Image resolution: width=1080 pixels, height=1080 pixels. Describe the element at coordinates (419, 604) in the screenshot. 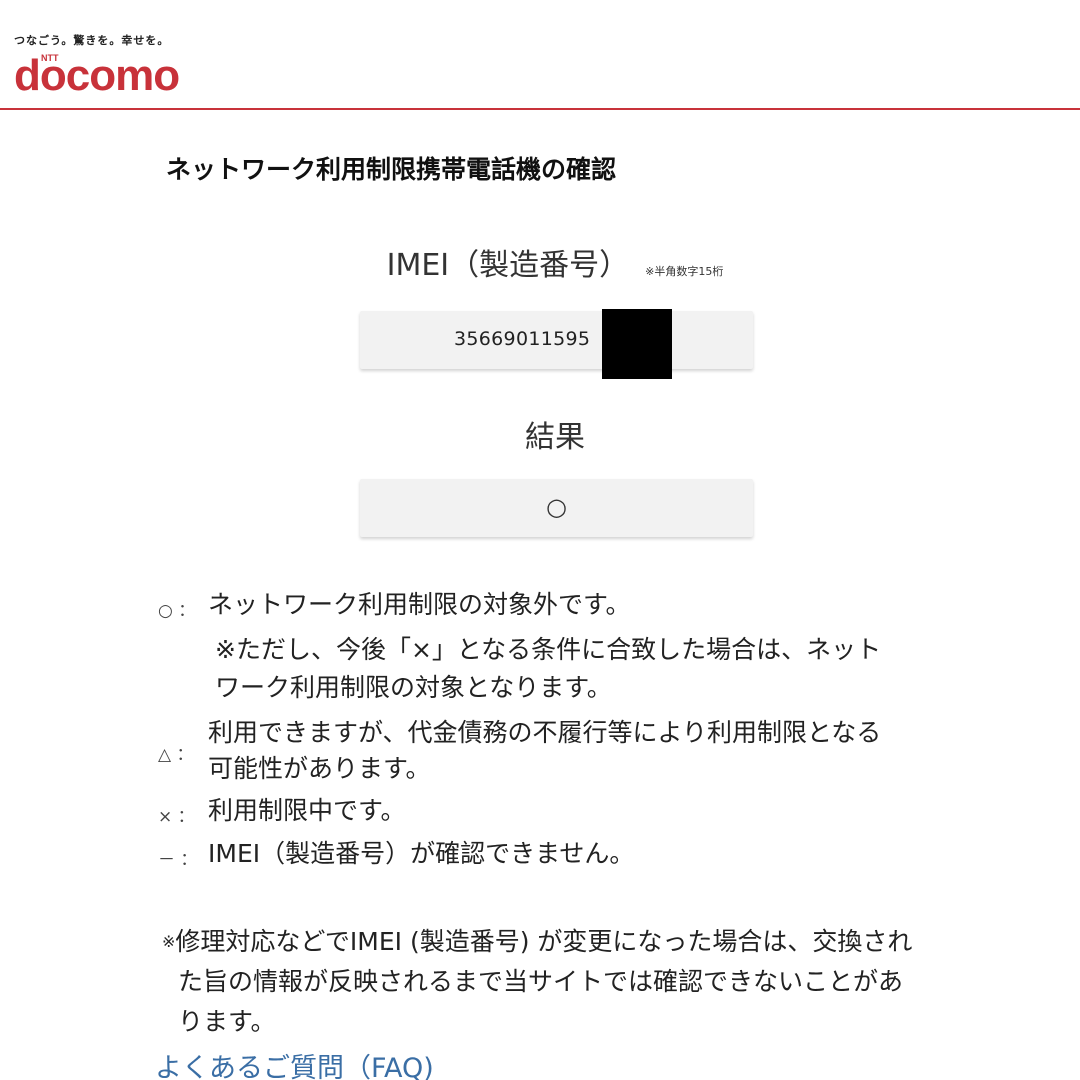

I see `legend-text-circle: ネットワーク利用制限の対象外です。` at that location.